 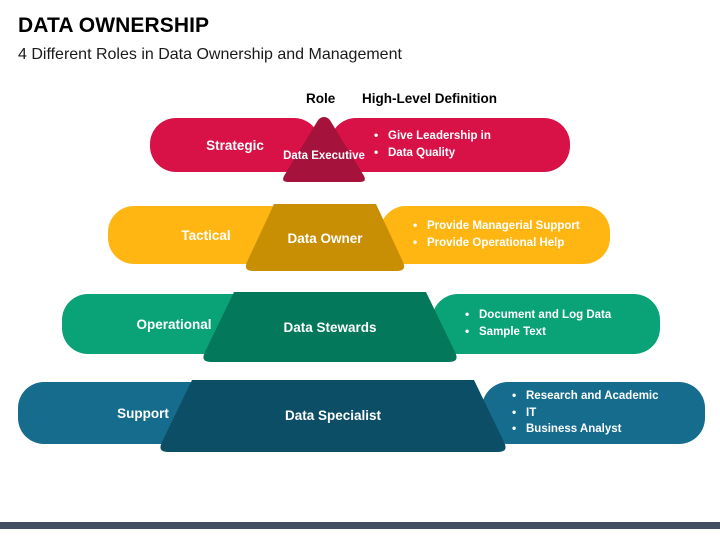 I want to click on definition-item: Research and Academic, so click(x=585, y=396).